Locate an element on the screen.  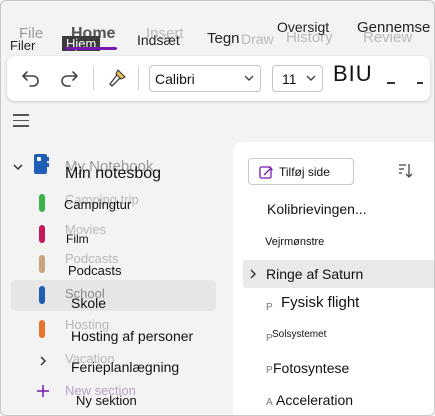
page-item-selected: Ringe af Saturn is located at coordinates (338, 274).